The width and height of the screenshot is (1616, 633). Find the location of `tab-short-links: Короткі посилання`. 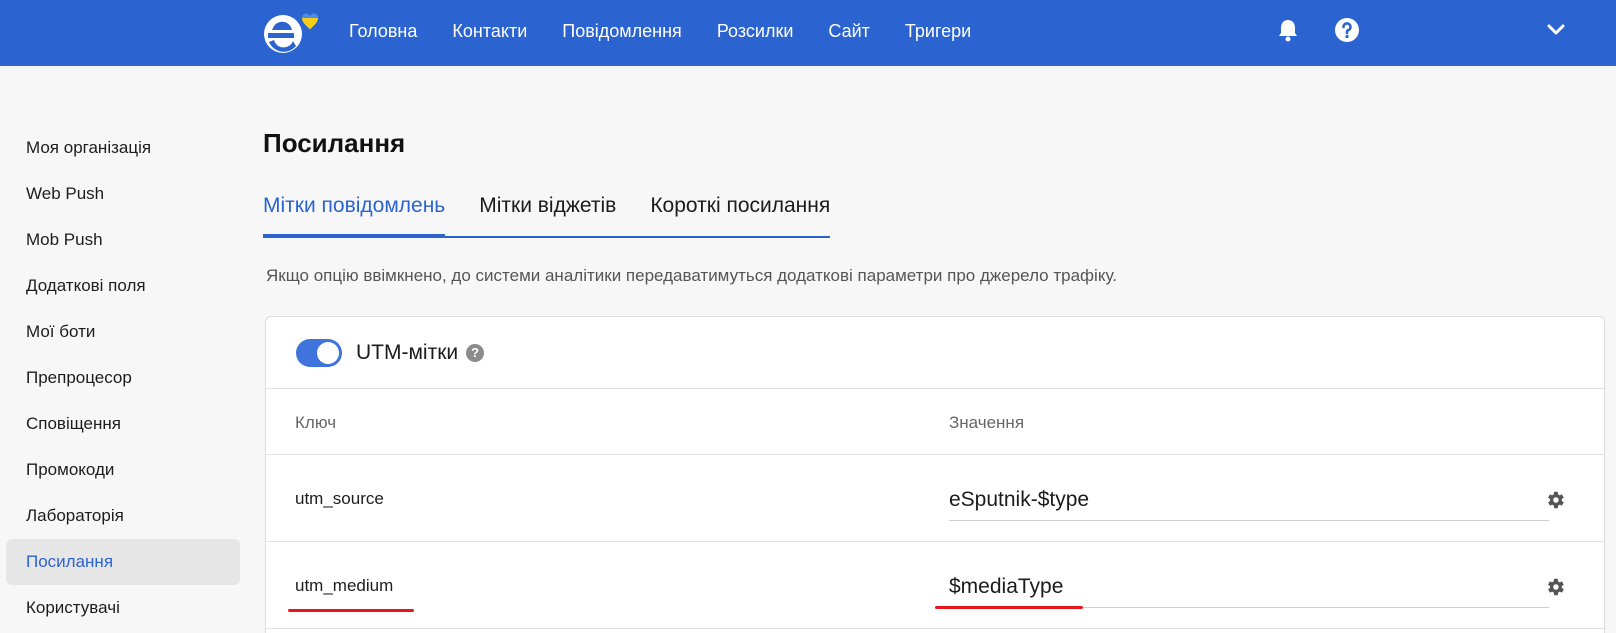

tab-short-links: Короткі посилання is located at coordinates (740, 211).